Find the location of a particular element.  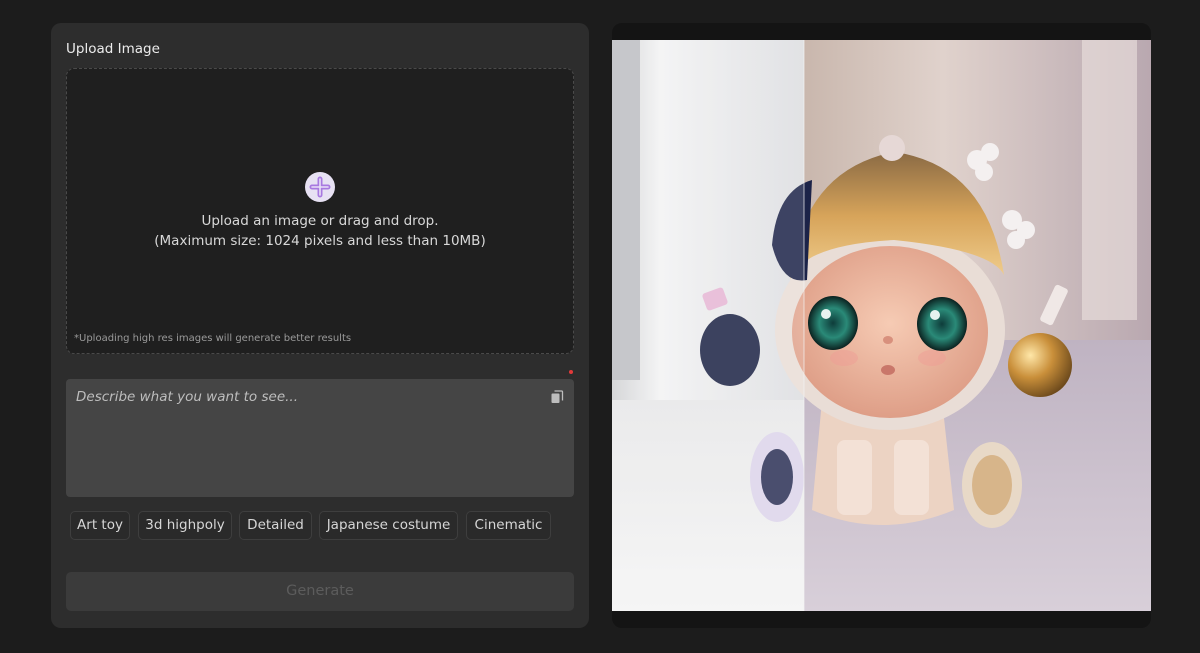

tag-3d-highpoly: 3d highpoly is located at coordinates (185, 525).